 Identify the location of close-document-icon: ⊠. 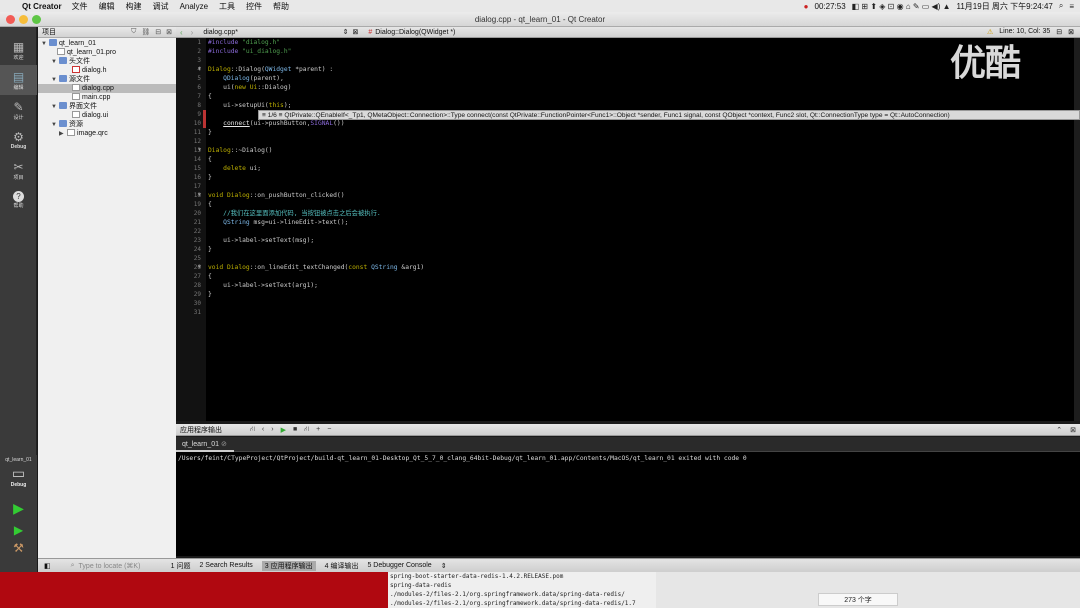
(357, 32).